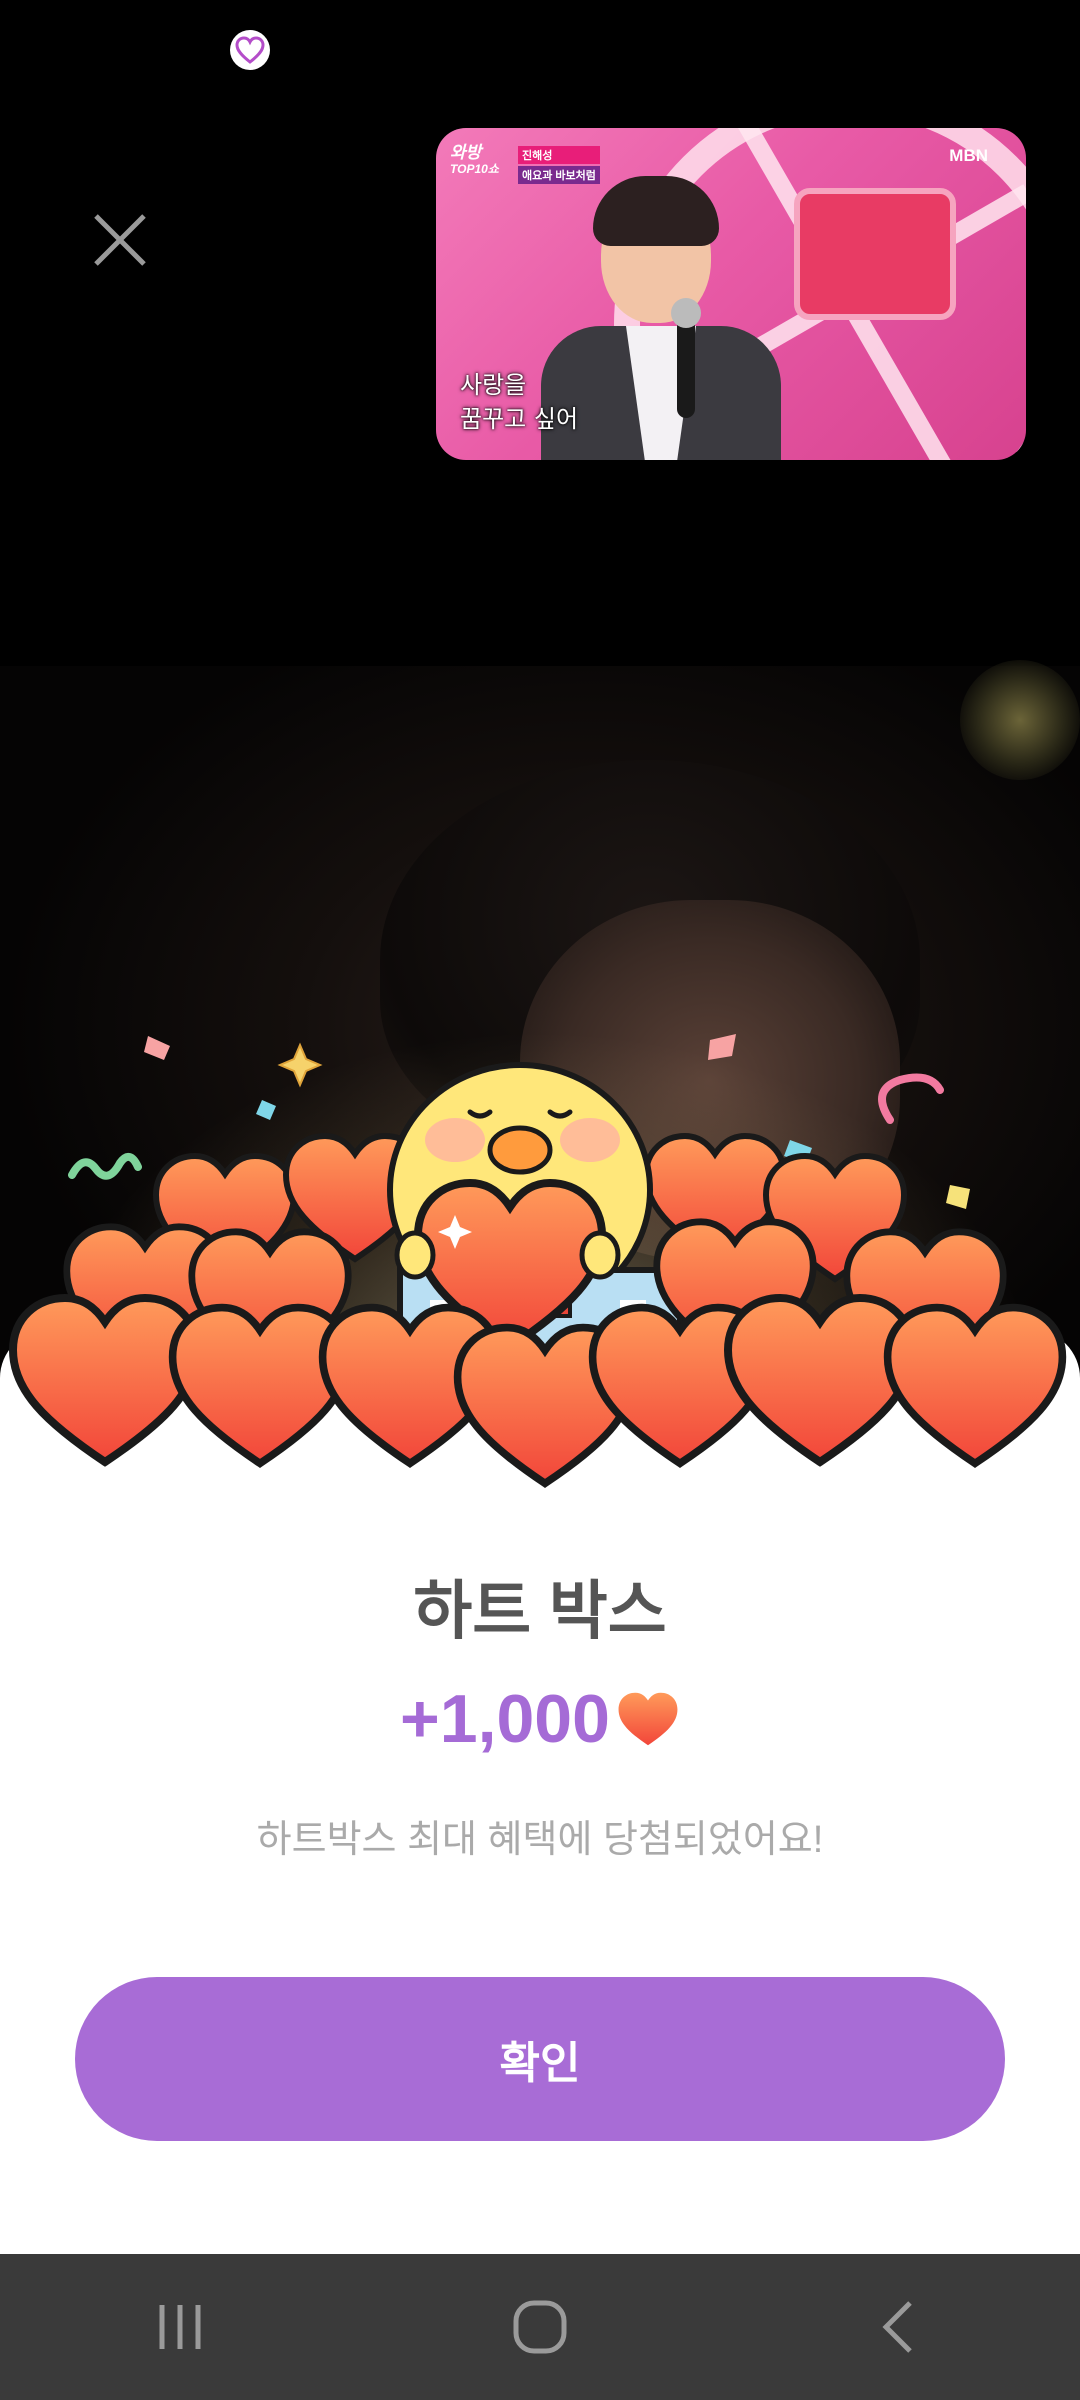 The image size is (1080, 2400). Describe the element at coordinates (686, 313) in the screenshot. I see `microphone-head` at that location.